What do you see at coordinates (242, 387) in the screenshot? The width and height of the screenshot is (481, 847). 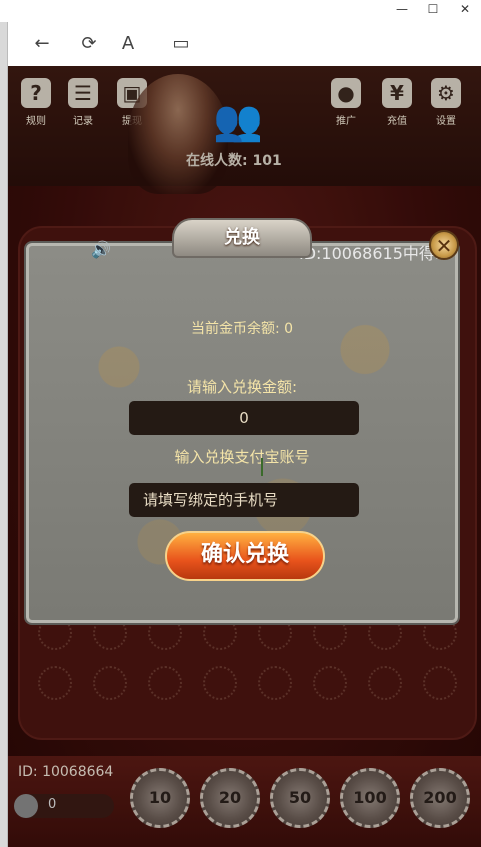 I see `amount-label: 请输入兑换金额:` at bounding box center [242, 387].